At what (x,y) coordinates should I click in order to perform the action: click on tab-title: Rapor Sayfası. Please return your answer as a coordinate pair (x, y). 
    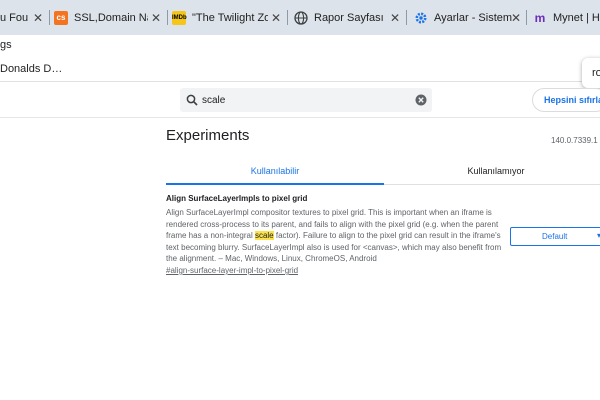
    Looking at the image, I should click on (349, 17).